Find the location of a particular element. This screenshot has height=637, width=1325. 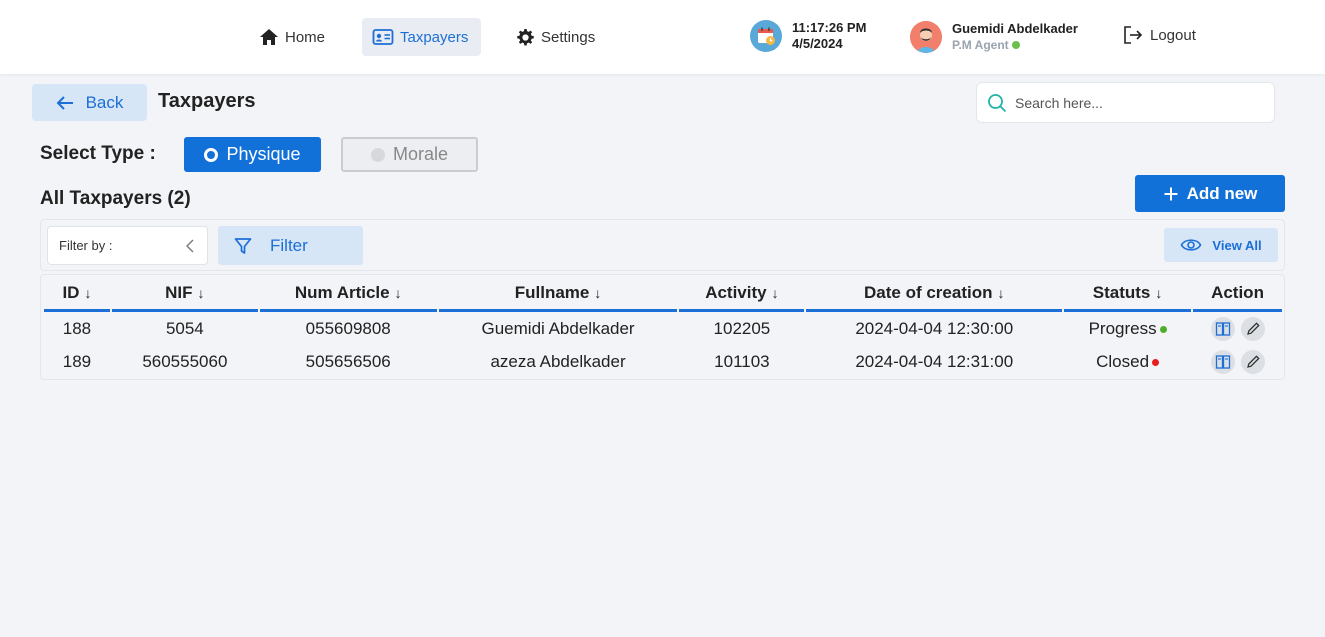

col-header-id: ID ↓ is located at coordinates (77, 294).